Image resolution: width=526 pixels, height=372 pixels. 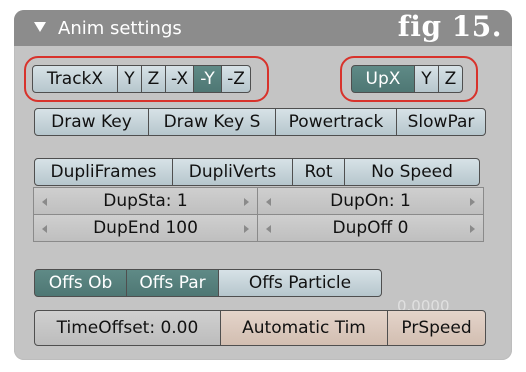 I want to click on dupoff-label: DupOff 0, so click(x=370, y=228).